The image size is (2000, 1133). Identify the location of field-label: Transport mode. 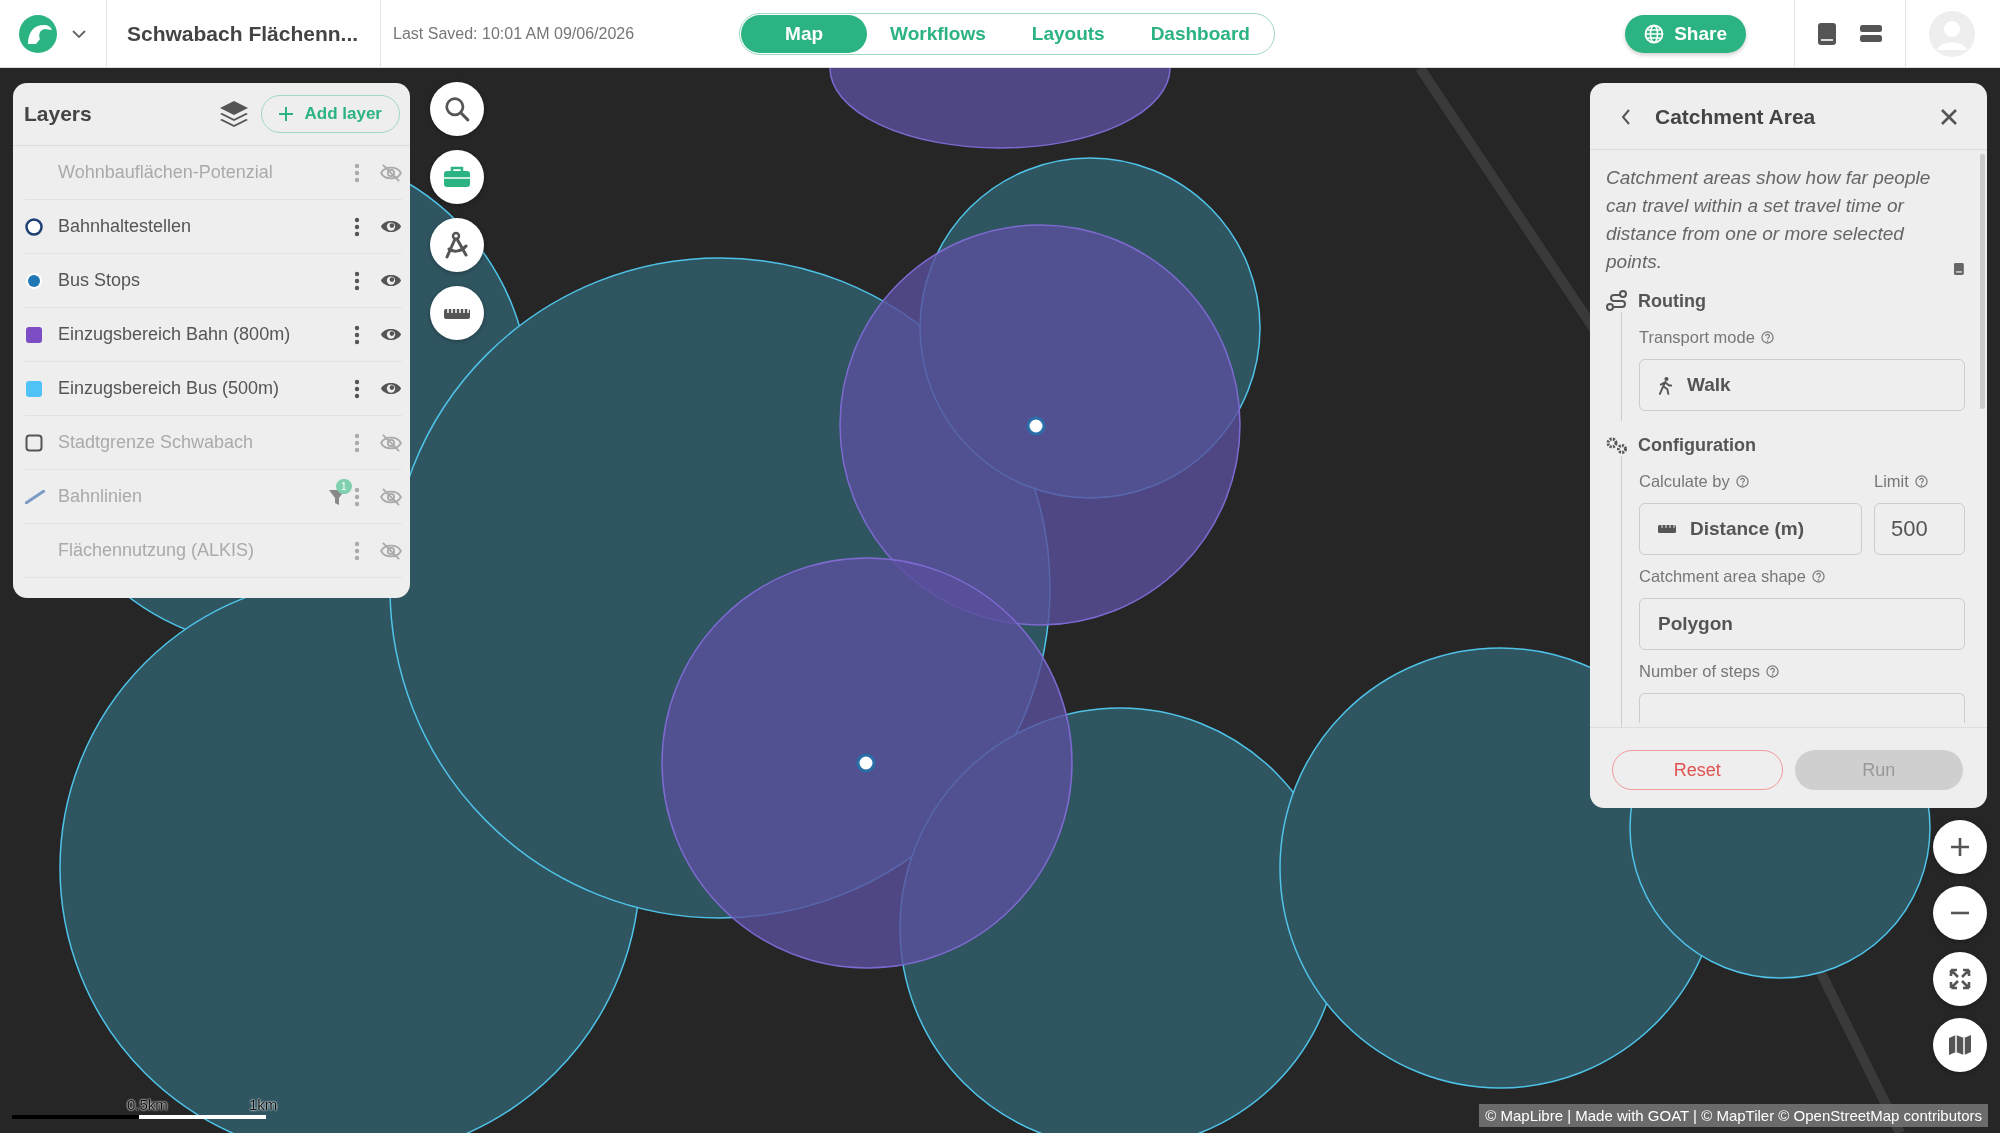
(1697, 337).